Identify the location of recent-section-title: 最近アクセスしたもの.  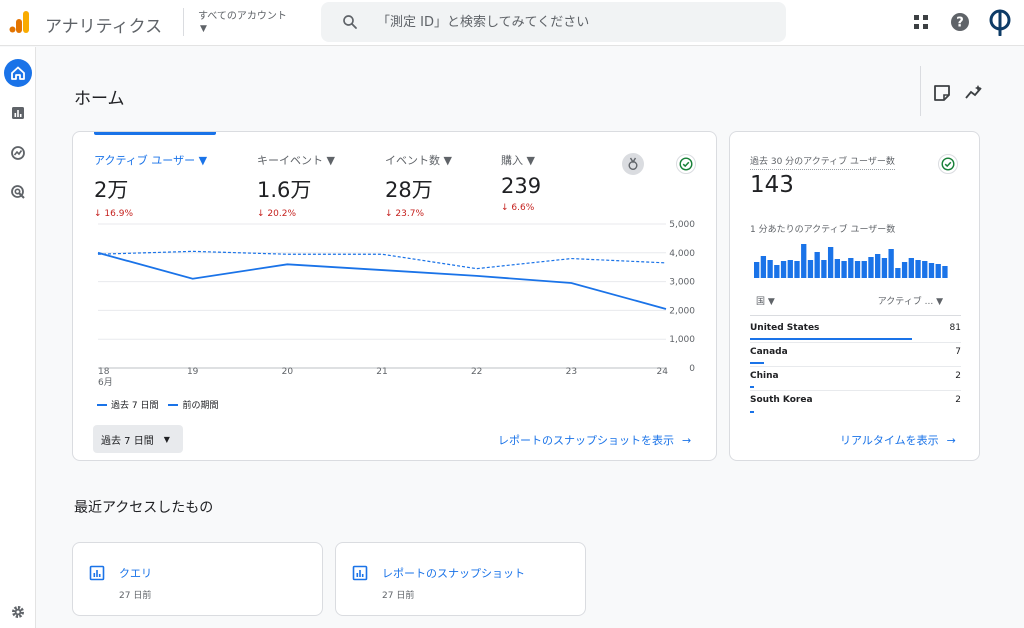
(144, 508).